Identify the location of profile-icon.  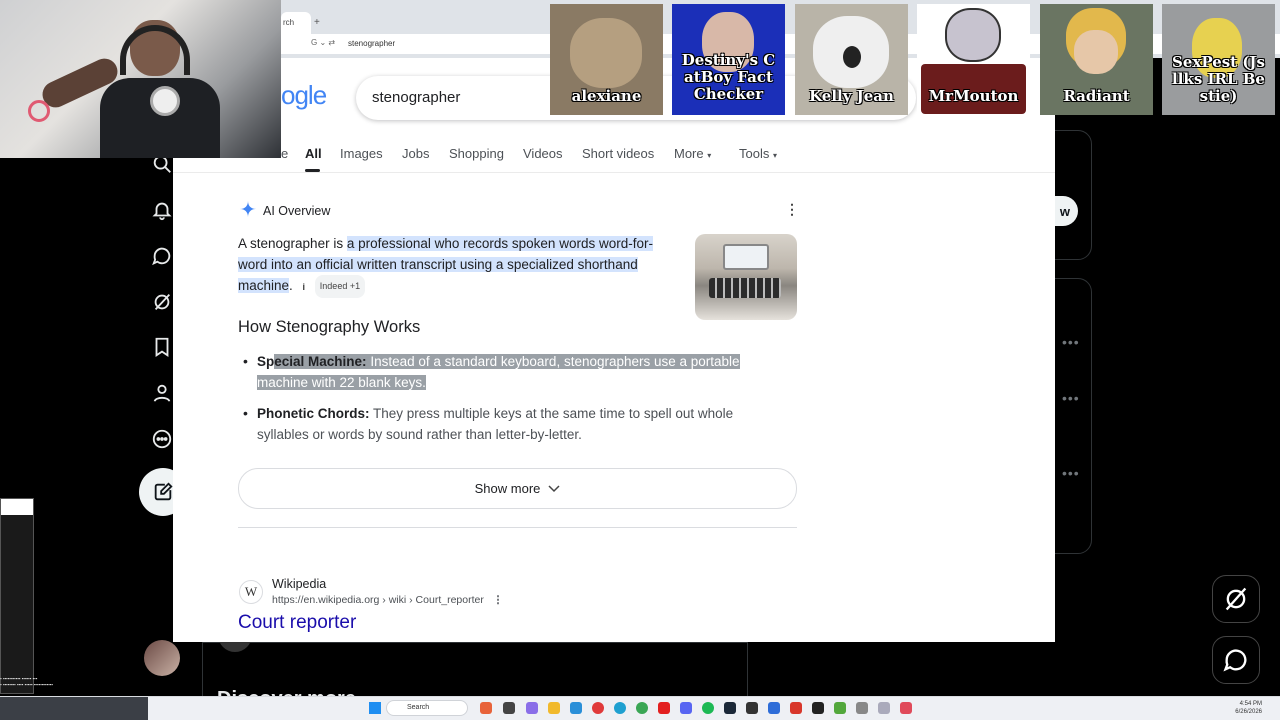
(162, 393).